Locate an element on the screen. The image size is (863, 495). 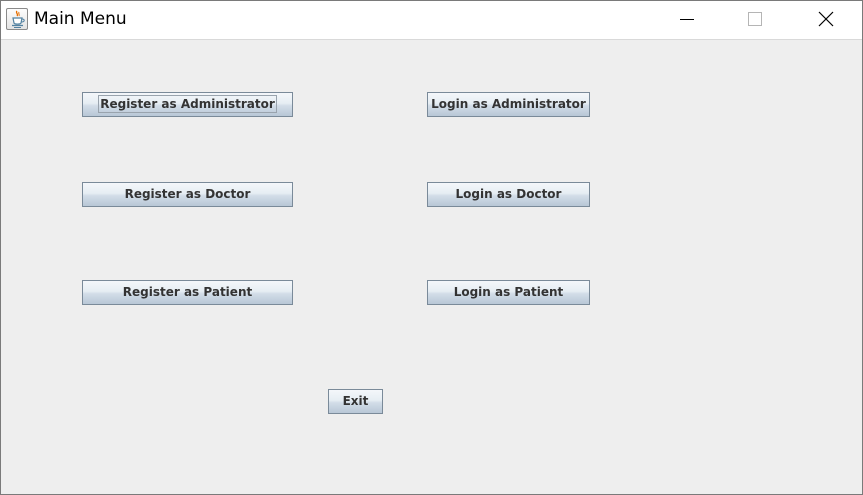
minimize-button is located at coordinates (687, 19).